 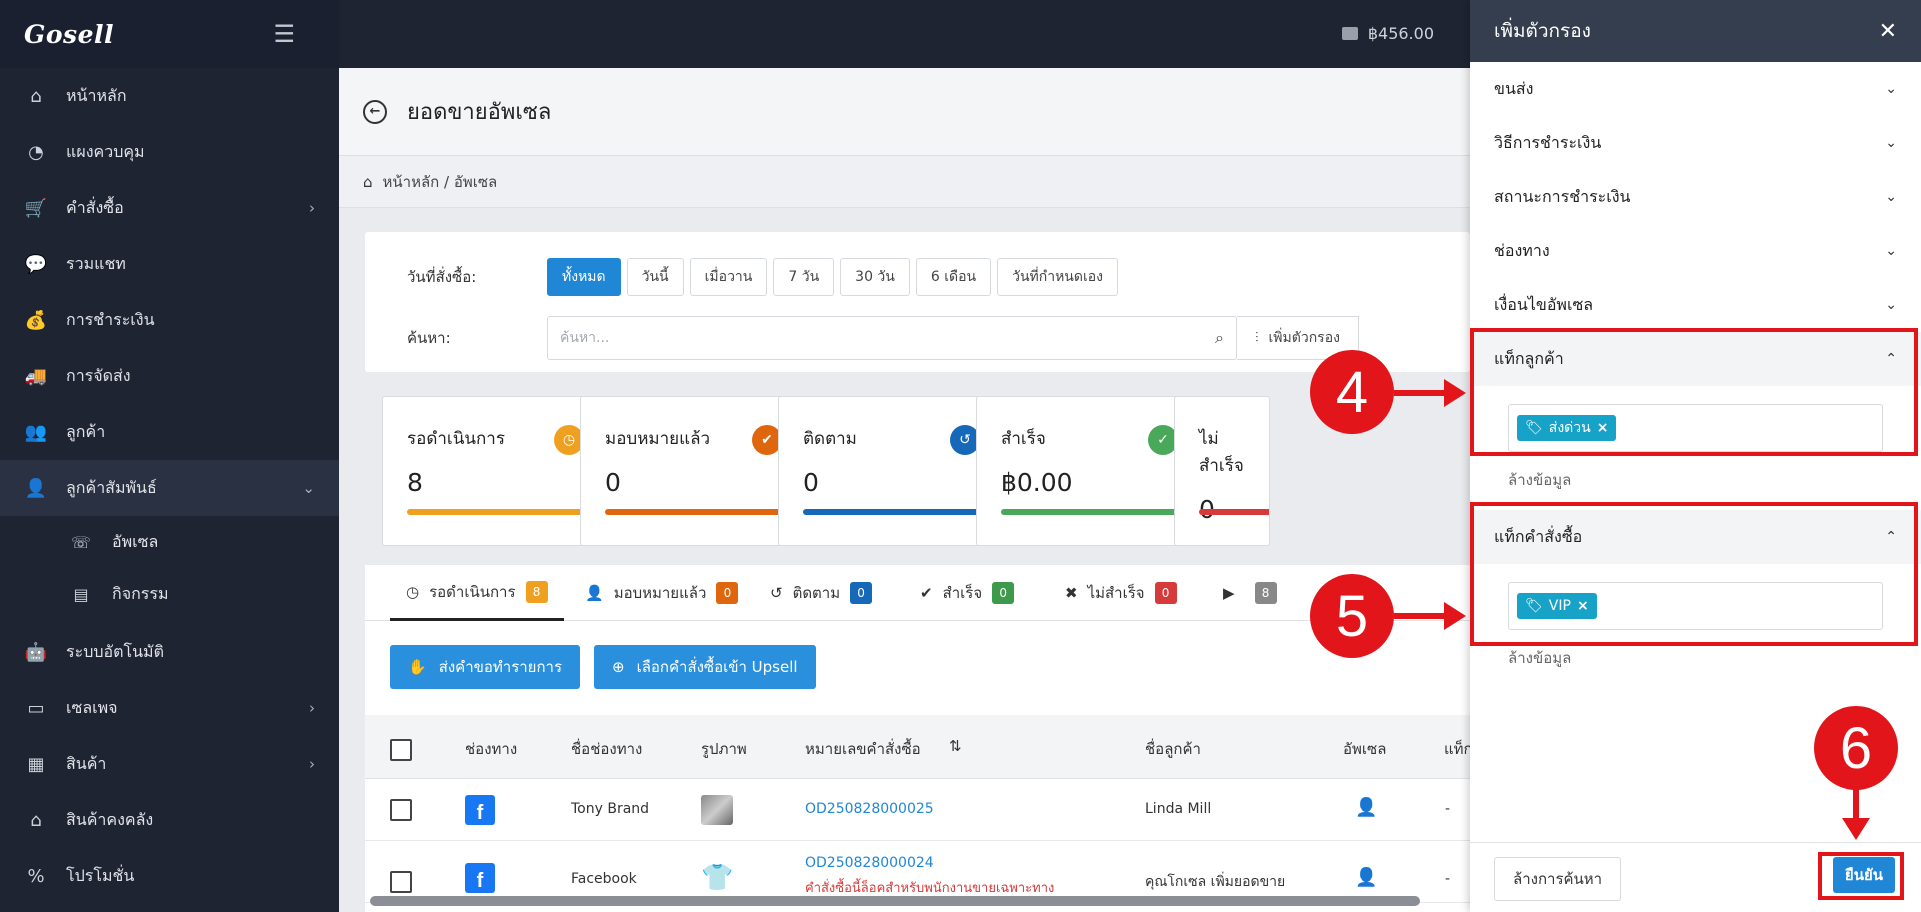 I want to click on status-tab: ✖ ไม่สำเร็จ 0, so click(x=1121, y=593).